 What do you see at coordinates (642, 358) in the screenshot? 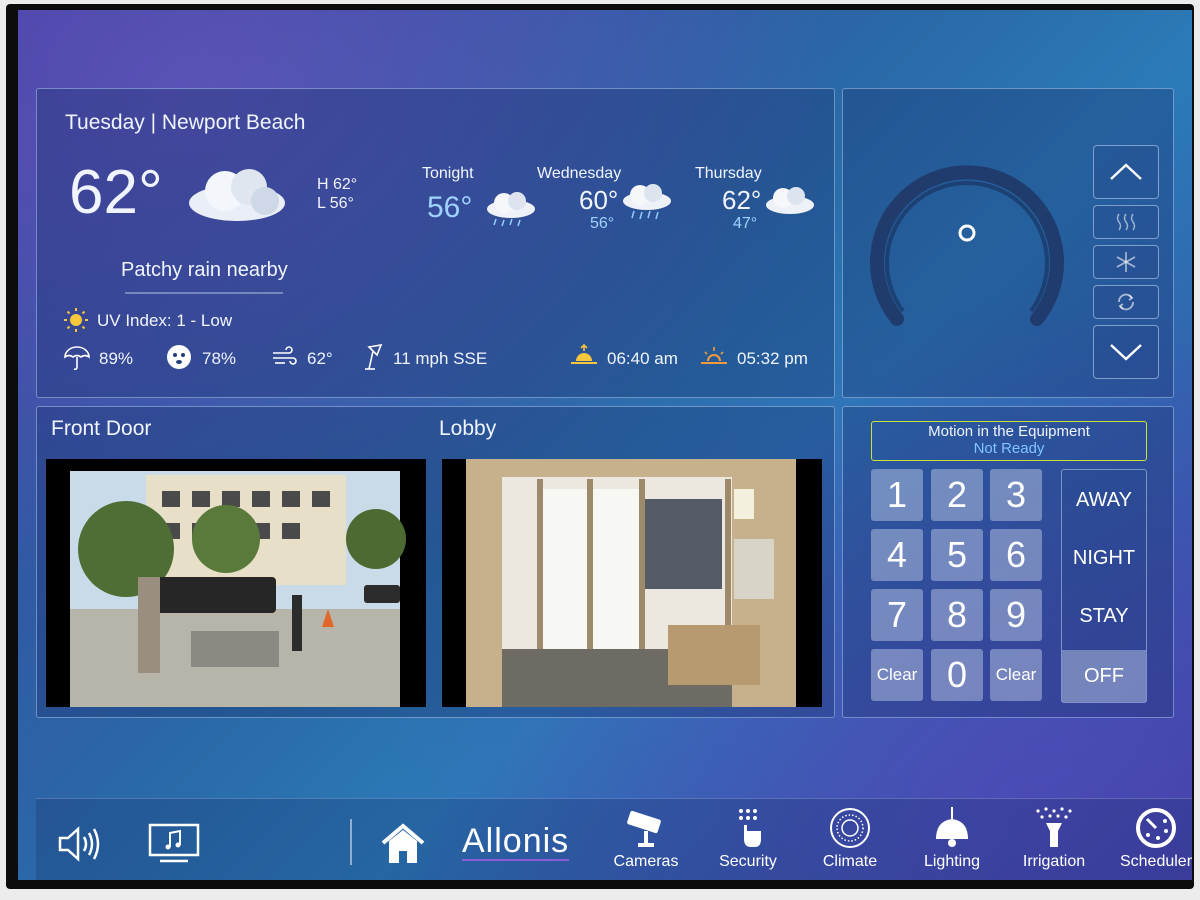
I see `sunrise-time: 06:40 am` at bounding box center [642, 358].